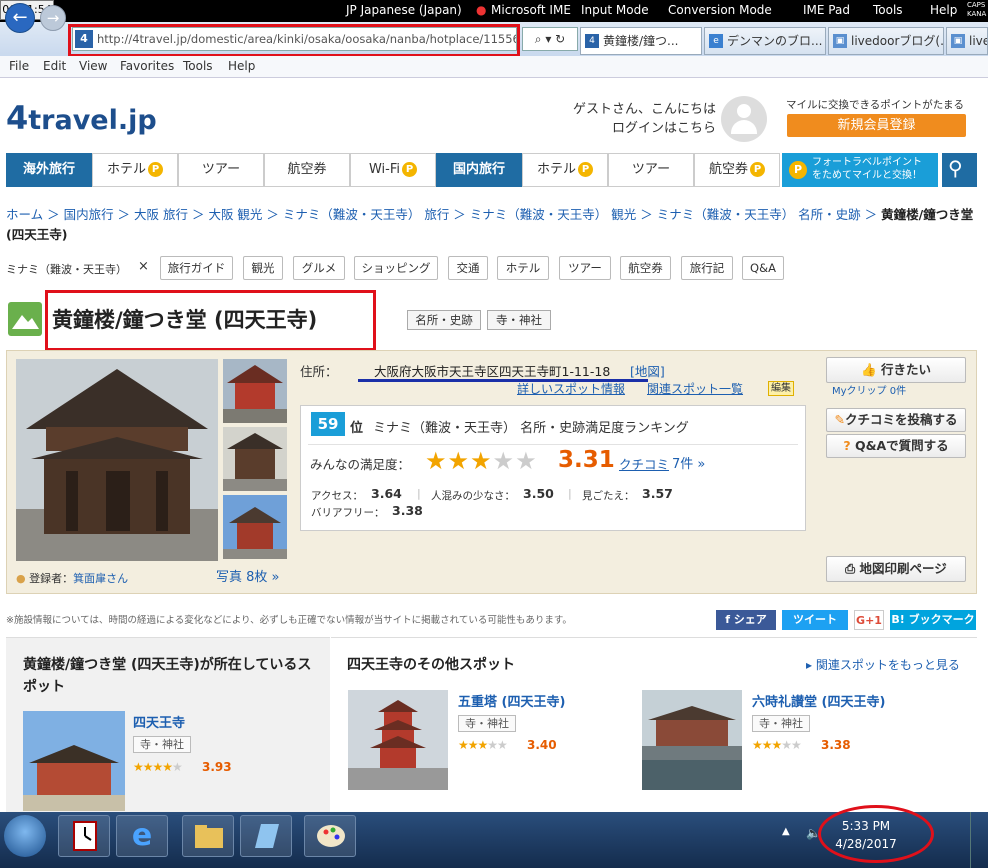 This screenshot has height=868, width=988. What do you see at coordinates (979, 840) in the screenshot?
I see `show-desktop-button` at bounding box center [979, 840].